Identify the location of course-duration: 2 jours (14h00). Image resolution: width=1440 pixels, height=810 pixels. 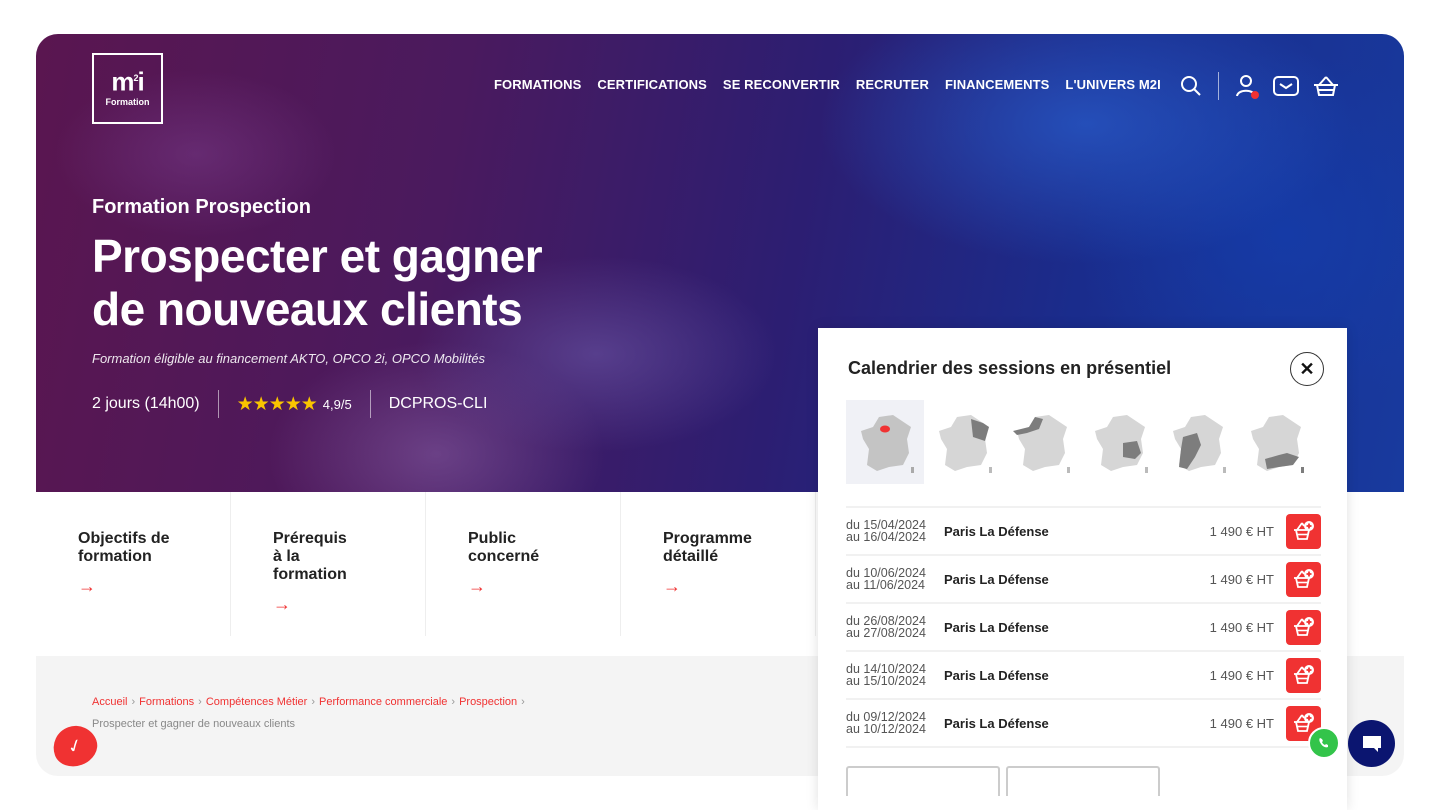
(146, 403).